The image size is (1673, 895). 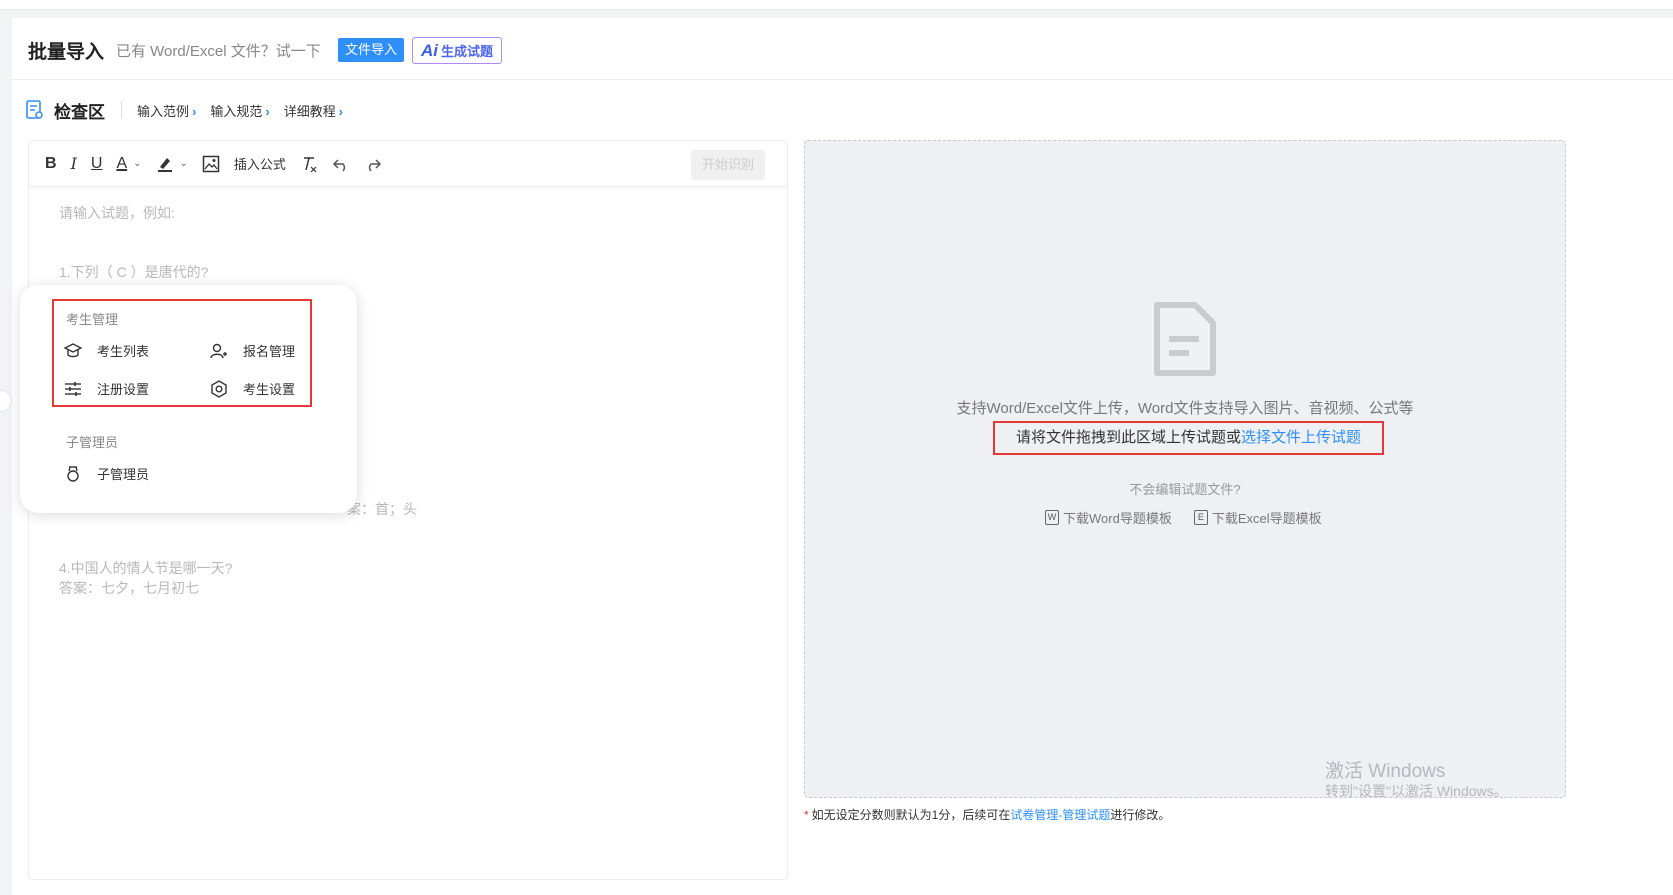 I want to click on windows-activation-watermark: 激活 Windows, so click(x=1385, y=771).